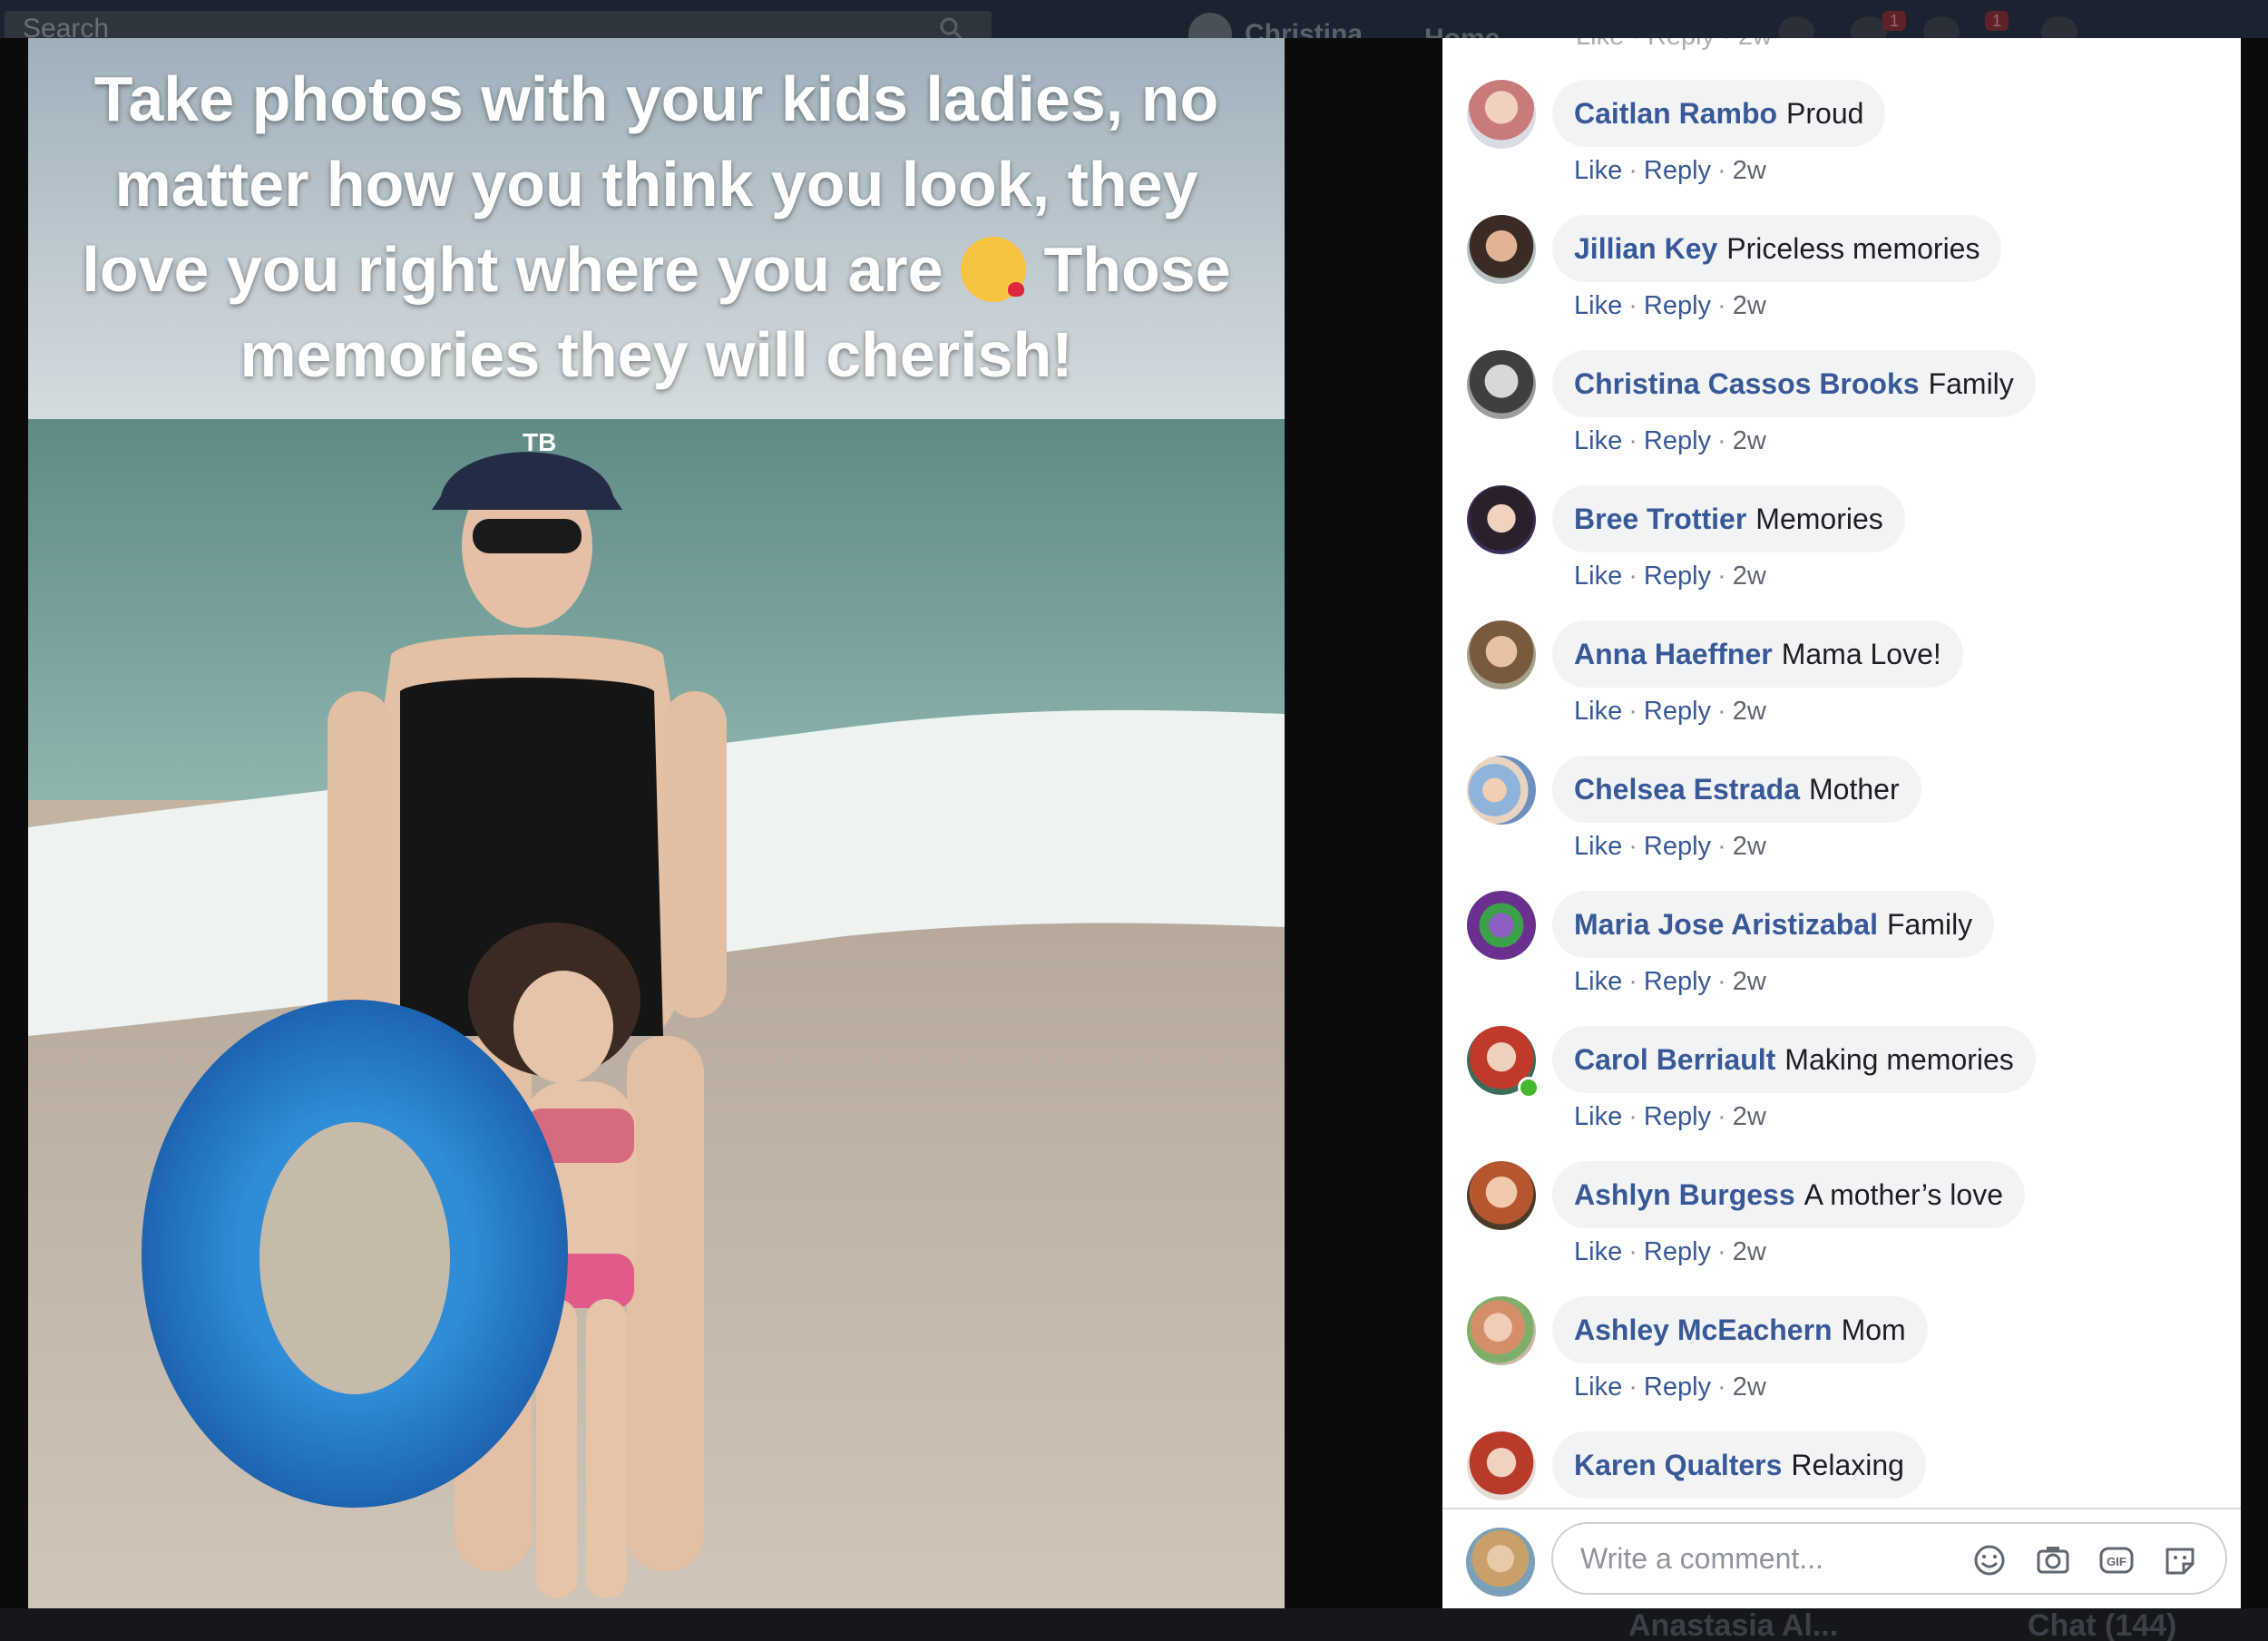 Image resolution: width=2268 pixels, height=1641 pixels. Describe the element at coordinates (67, 26) in the screenshot. I see `search-placeholder: Search` at that location.